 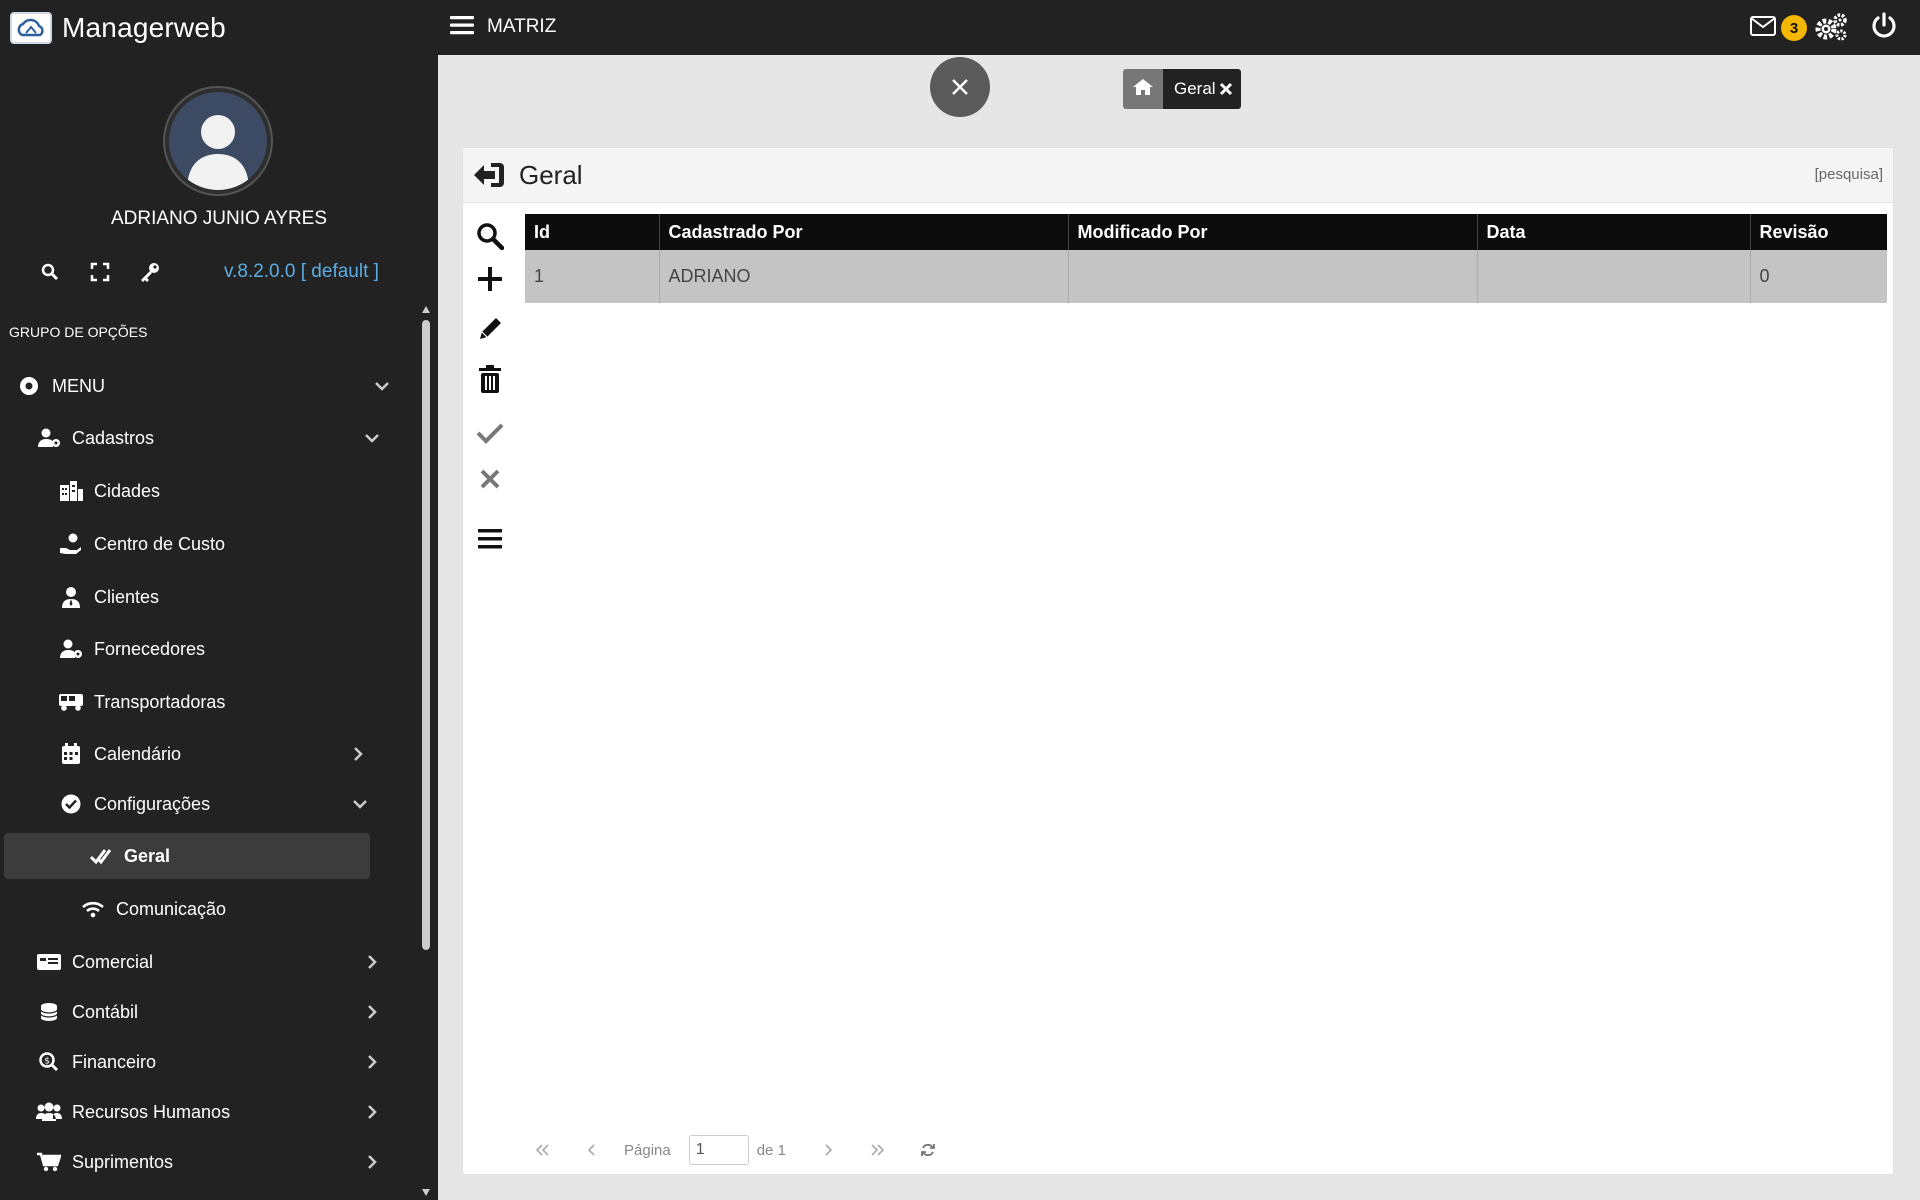 What do you see at coordinates (1763, 28) in the screenshot?
I see `mail-icon` at bounding box center [1763, 28].